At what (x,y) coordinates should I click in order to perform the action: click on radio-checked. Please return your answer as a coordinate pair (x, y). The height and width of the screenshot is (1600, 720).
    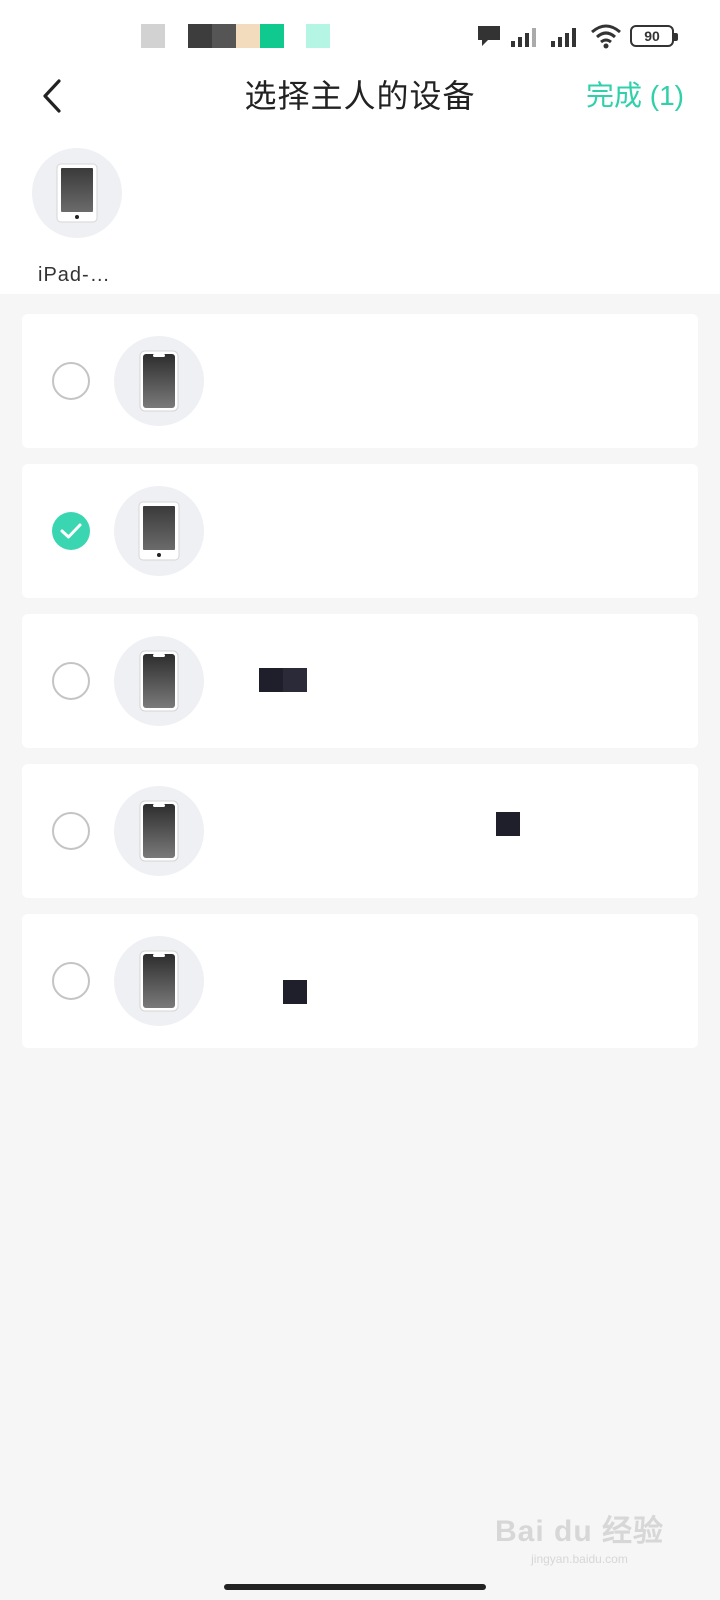
    Looking at the image, I should click on (71, 531).